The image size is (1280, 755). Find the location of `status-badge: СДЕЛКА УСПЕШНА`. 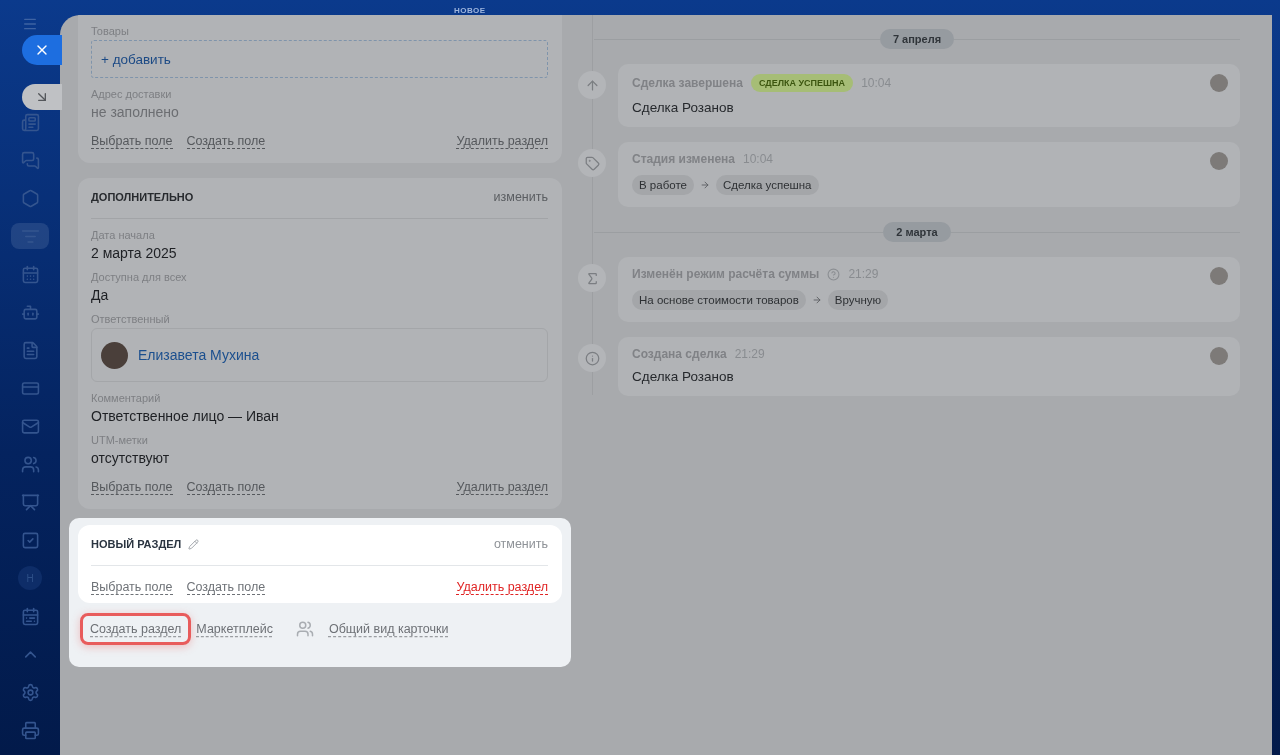

status-badge: СДЕЛКА УСПЕШНА is located at coordinates (802, 83).